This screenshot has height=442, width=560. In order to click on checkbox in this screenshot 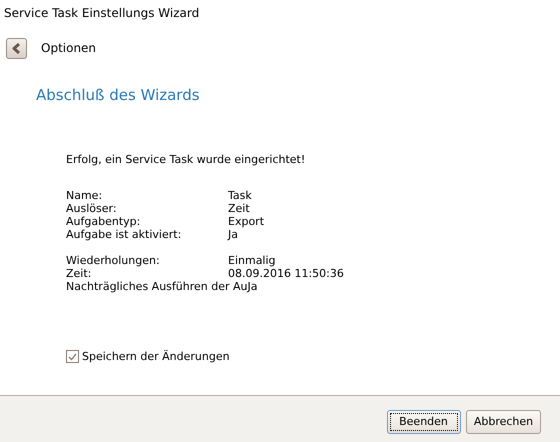, I will do `click(72, 357)`.